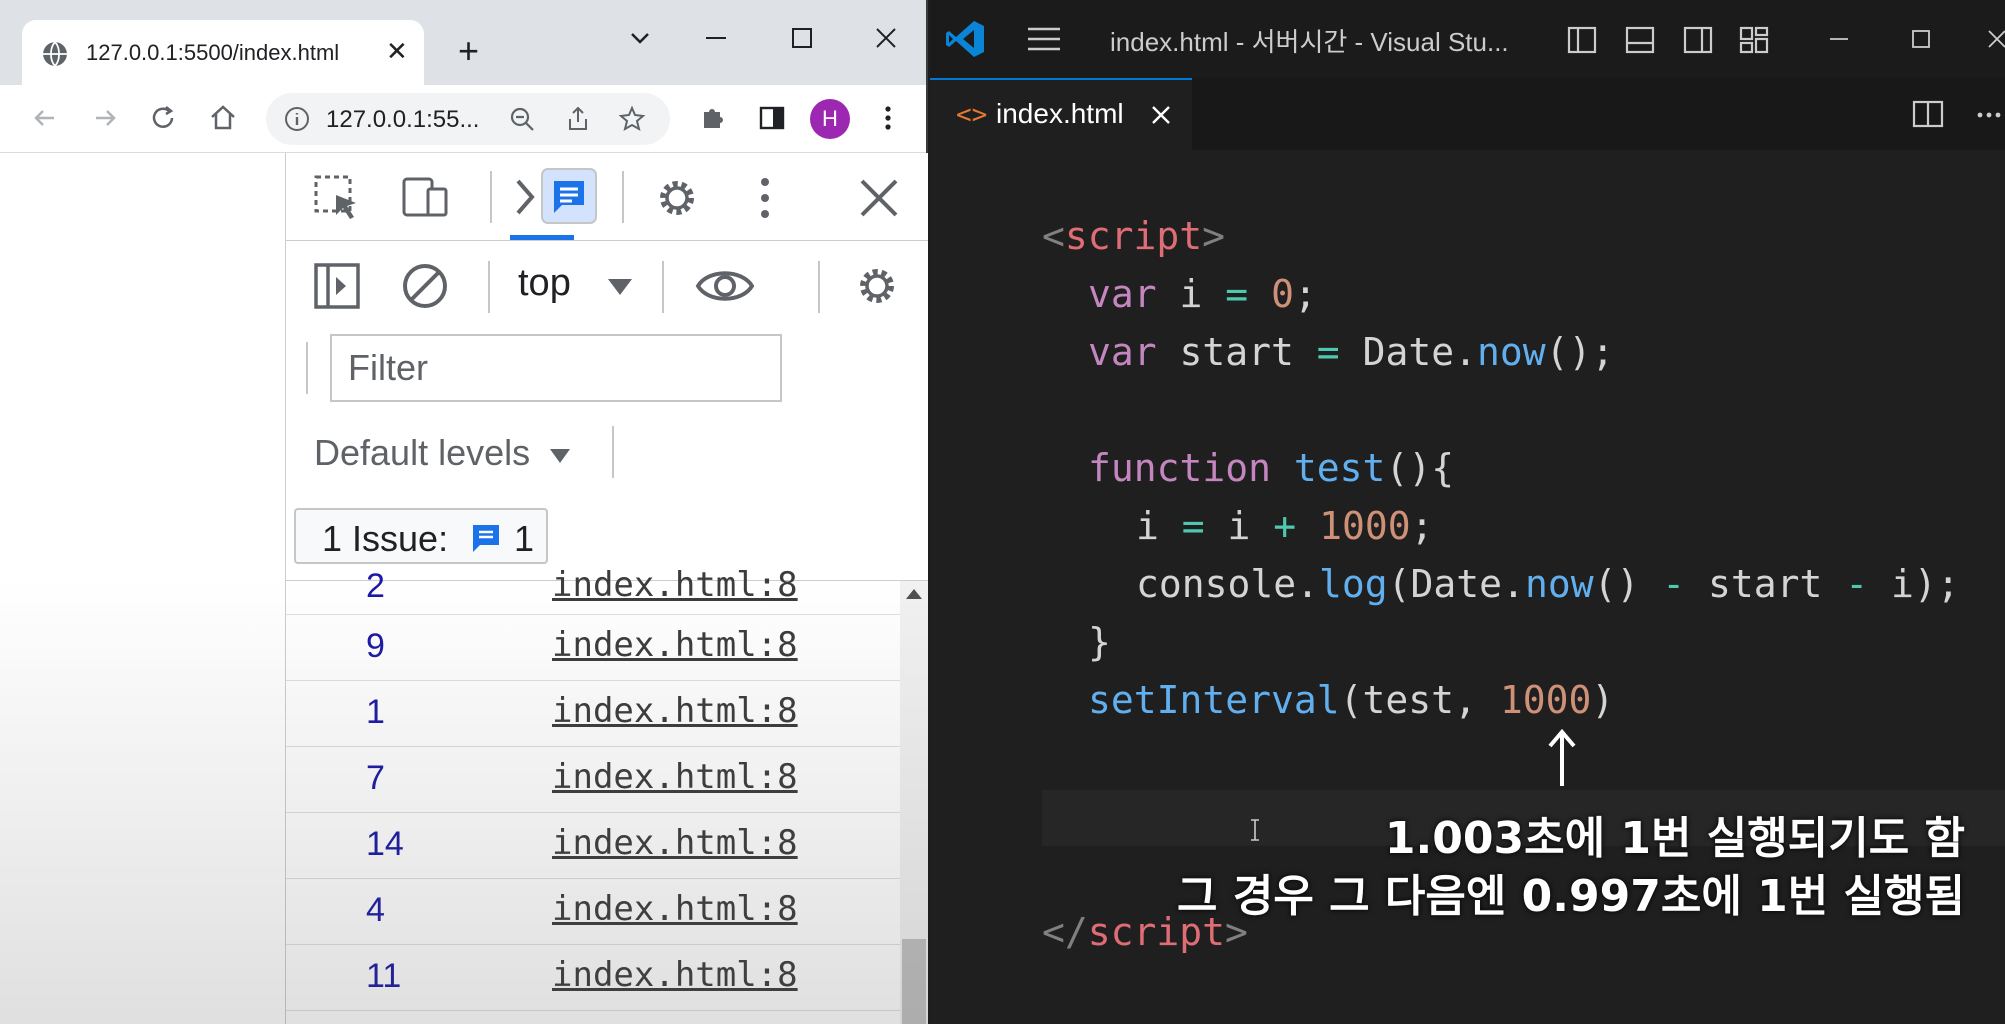  Describe the element at coordinates (772, 118) in the screenshot. I see `side-panel-icon` at that location.